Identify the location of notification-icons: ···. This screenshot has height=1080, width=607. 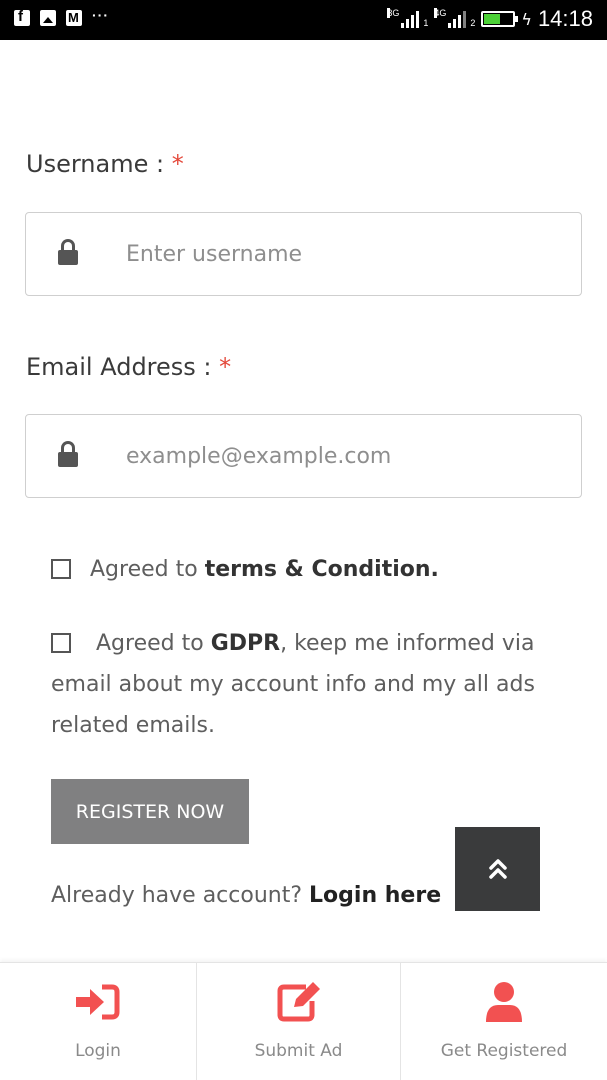
(61, 16).